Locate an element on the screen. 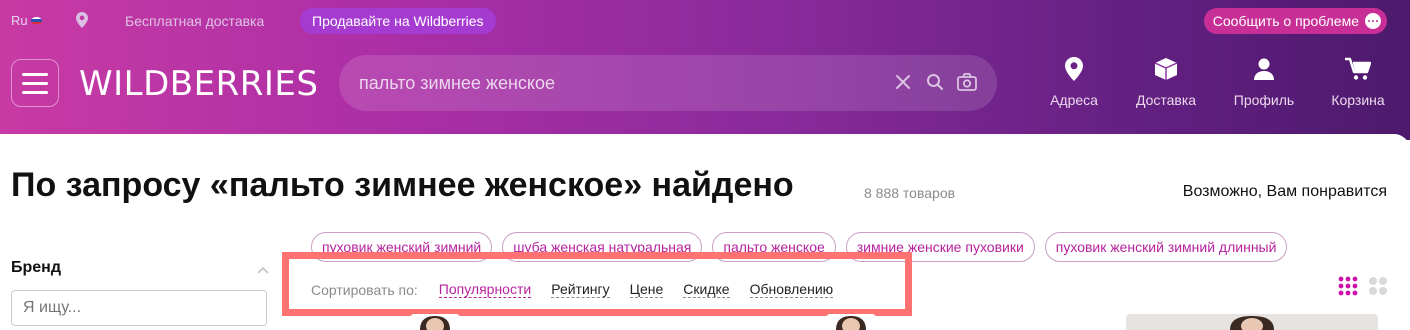 The width and height of the screenshot is (1410, 330). nav-addresses-label: Адреса is located at coordinates (1074, 100).